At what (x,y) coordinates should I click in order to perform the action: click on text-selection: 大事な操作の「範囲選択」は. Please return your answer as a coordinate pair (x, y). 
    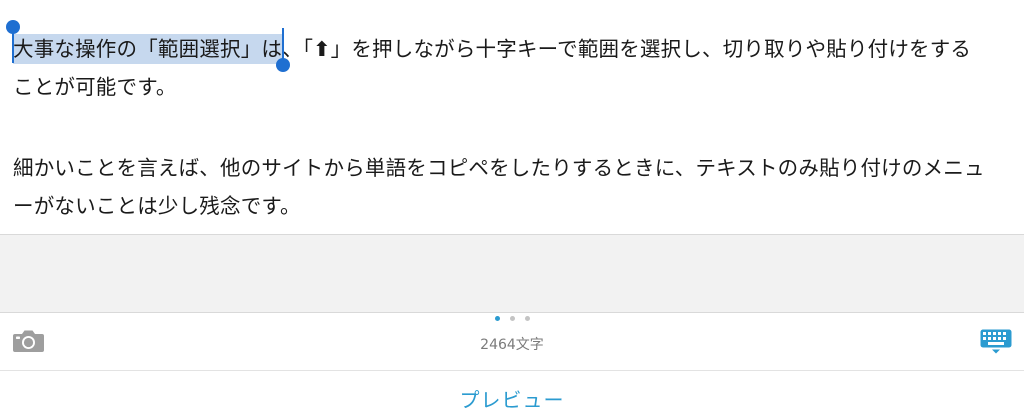
    Looking at the image, I should click on (148, 46).